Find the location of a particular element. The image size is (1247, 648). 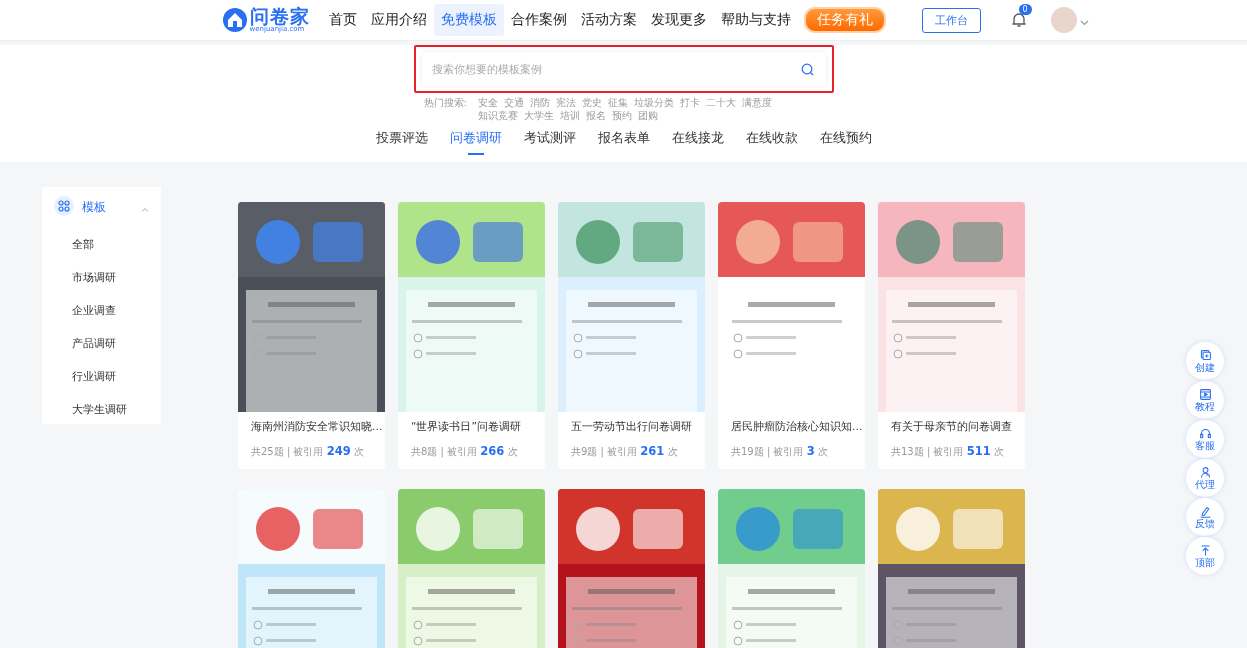

grid-icon is located at coordinates (64, 206).